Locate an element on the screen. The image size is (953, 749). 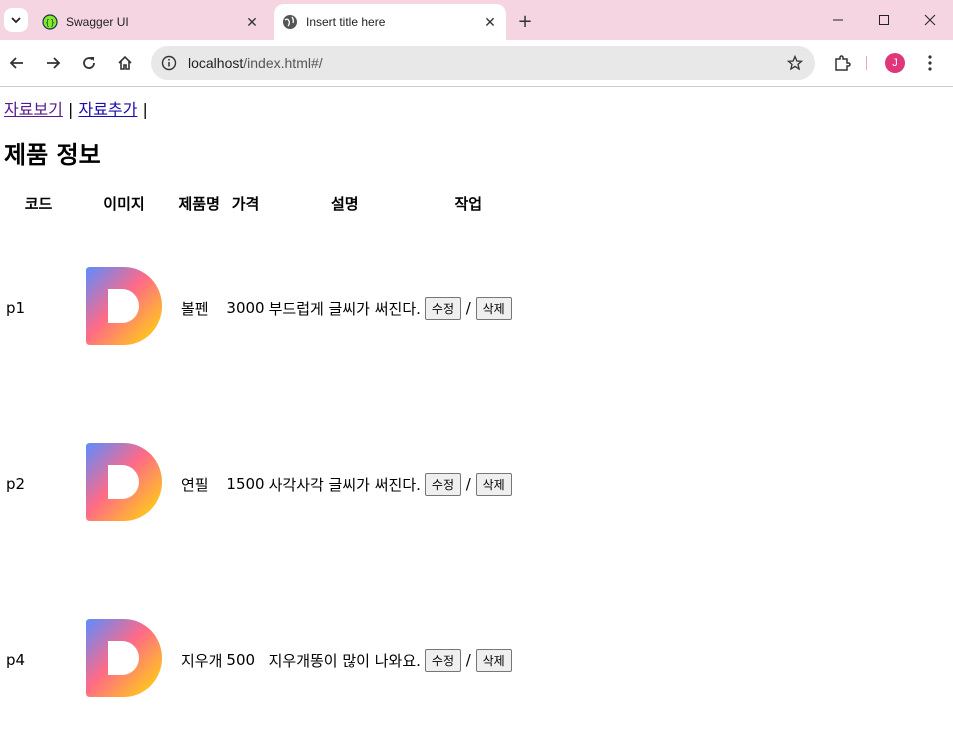
window-close-icon is located at coordinates (930, 20).